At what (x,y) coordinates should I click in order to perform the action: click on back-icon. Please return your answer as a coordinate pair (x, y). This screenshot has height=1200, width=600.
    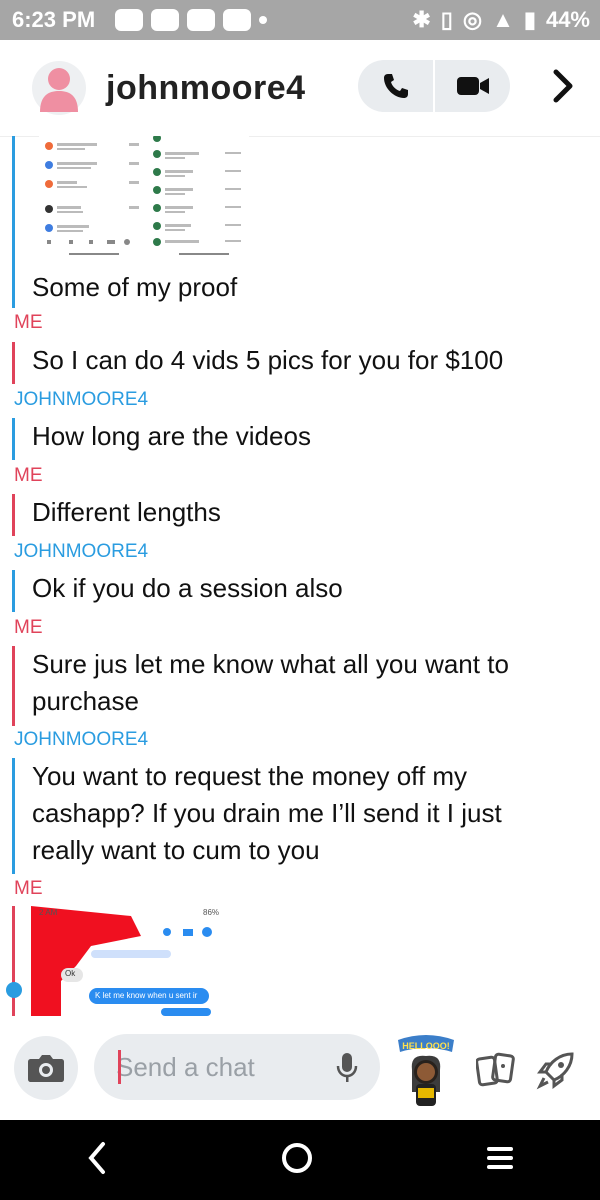
    Looking at the image, I should click on (96, 1157).